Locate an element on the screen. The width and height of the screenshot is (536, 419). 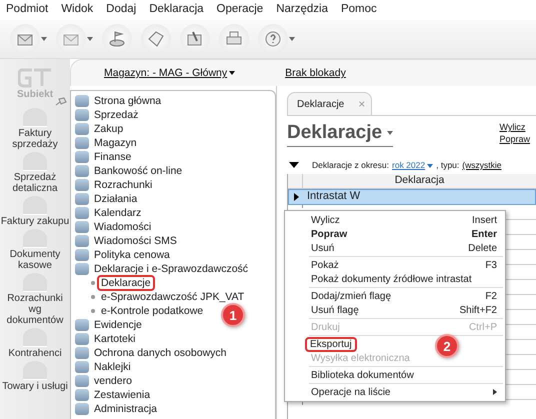
tree-item: Zestawienia is located at coordinates (175, 395).